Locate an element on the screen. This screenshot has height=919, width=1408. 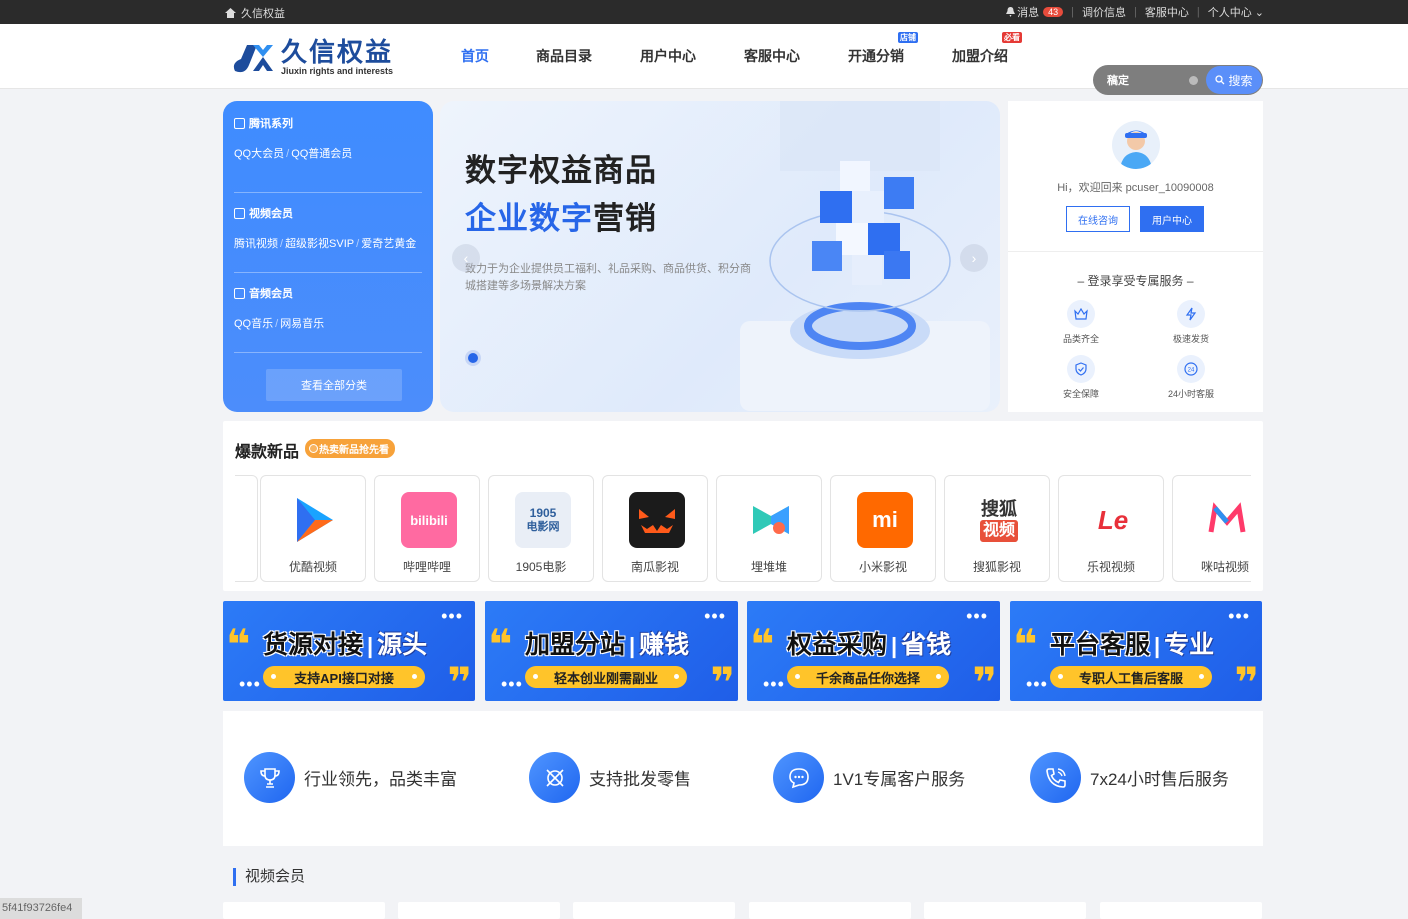
nav-home: 首页 is located at coordinates (475, 56).